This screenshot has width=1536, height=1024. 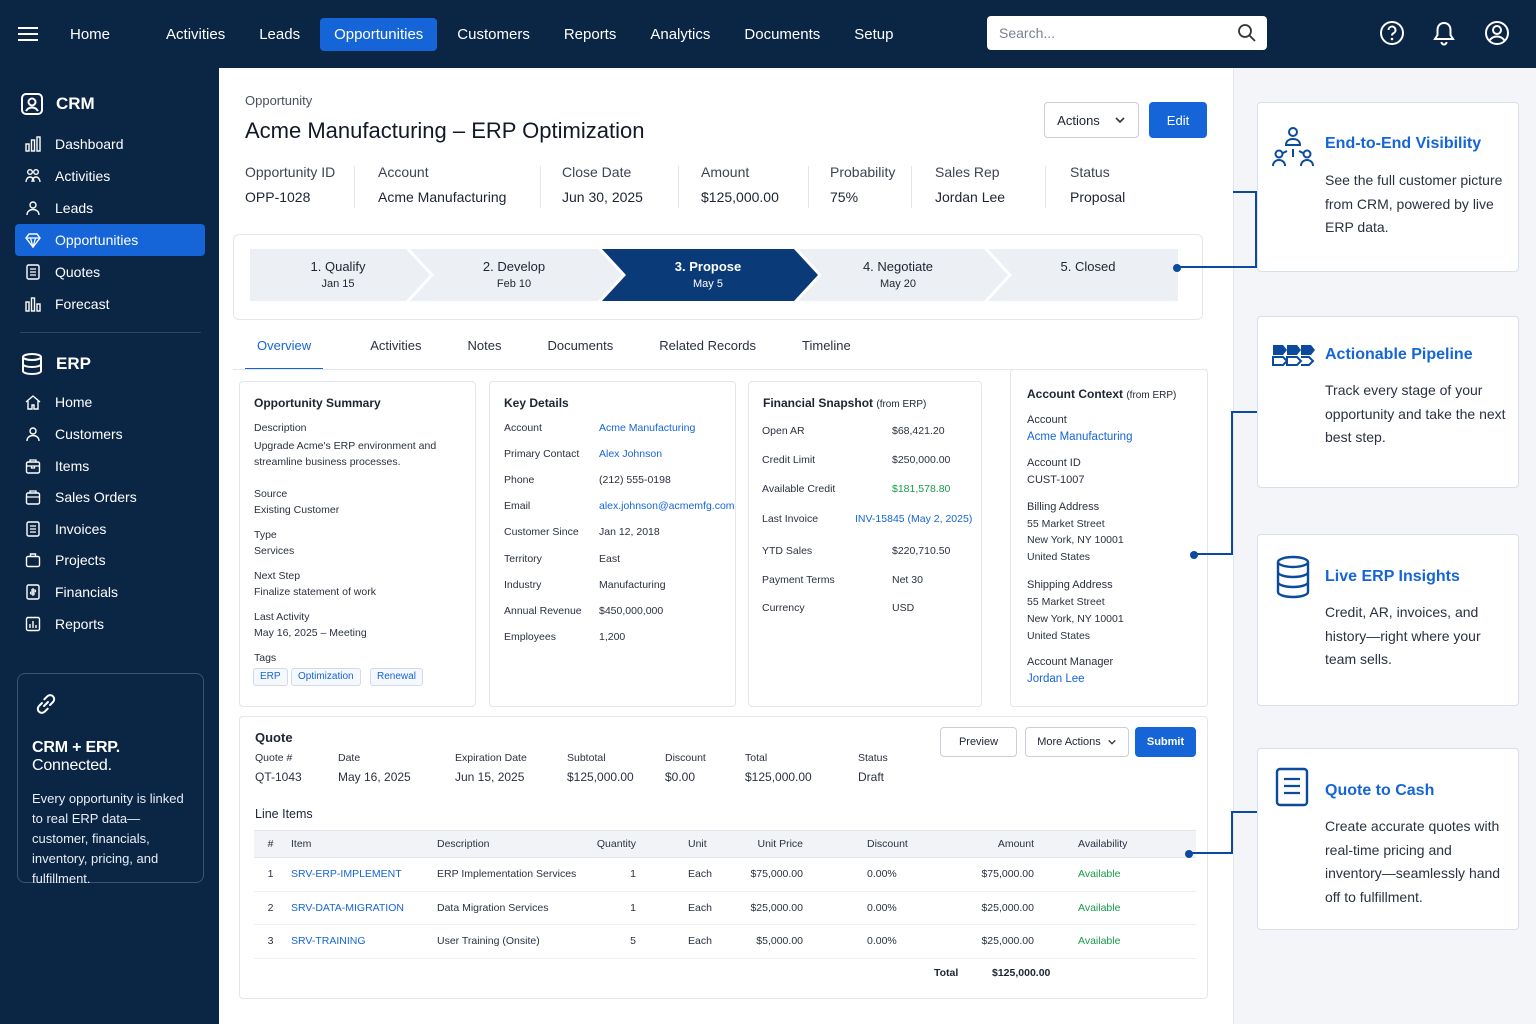 I want to click on nav-leads: Leads, so click(x=279, y=34).